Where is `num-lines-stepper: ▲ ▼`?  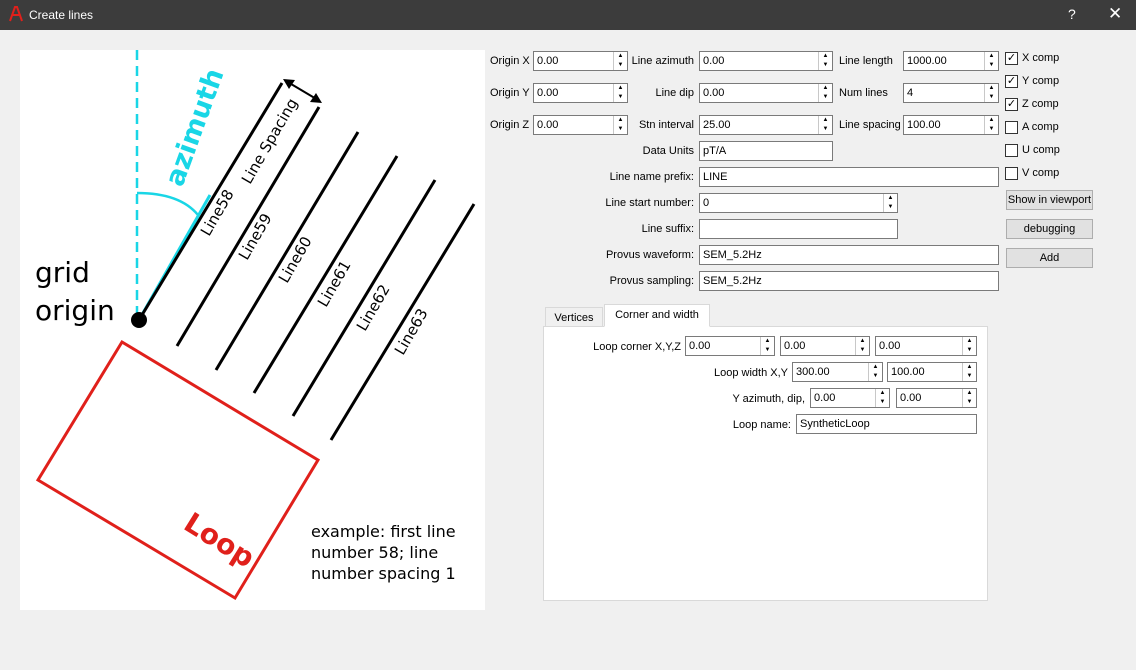
num-lines-stepper: ▲ ▼ is located at coordinates (991, 93).